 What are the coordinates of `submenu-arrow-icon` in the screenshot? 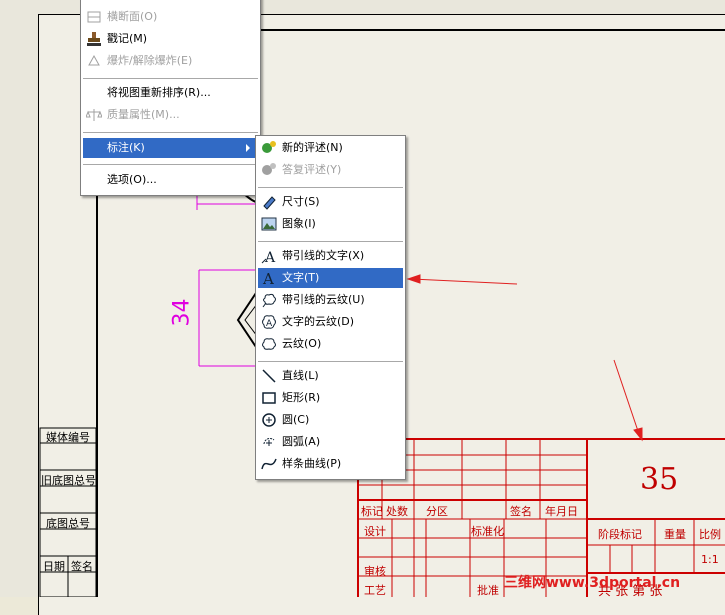 It's located at (248, 148).